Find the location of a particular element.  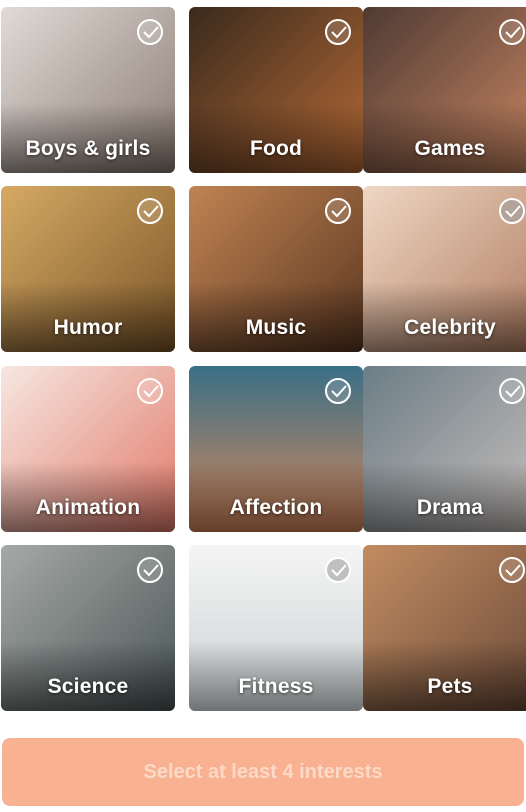

interest-tile-boys-girls: Boys & girls is located at coordinates (88, 90).